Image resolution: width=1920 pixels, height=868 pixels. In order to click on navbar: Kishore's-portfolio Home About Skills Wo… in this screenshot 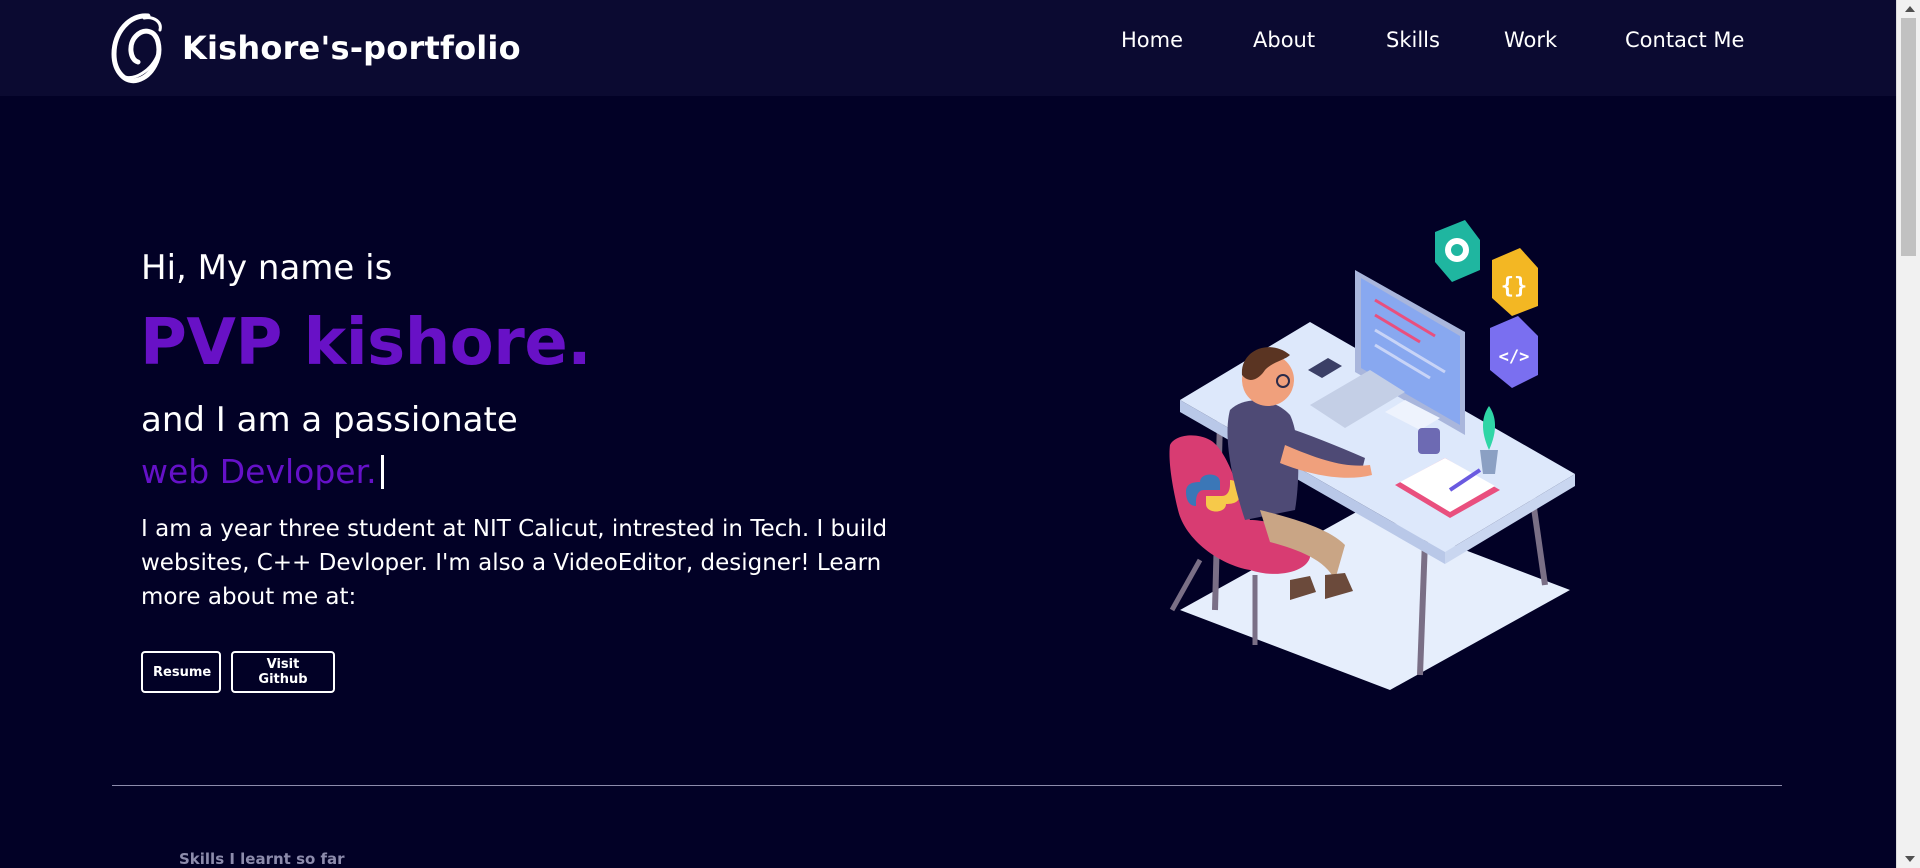, I will do `click(948, 48)`.